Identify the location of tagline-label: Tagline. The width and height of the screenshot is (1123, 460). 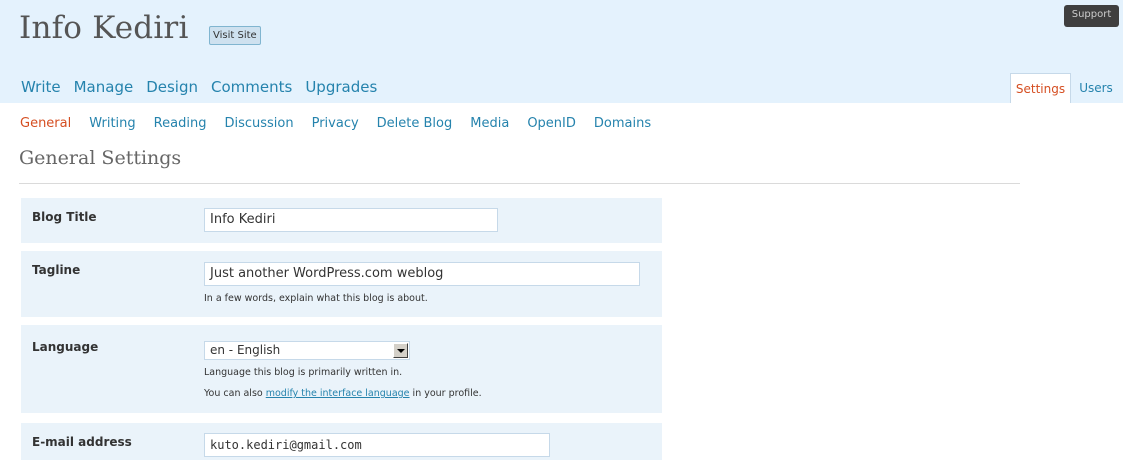
(56, 270).